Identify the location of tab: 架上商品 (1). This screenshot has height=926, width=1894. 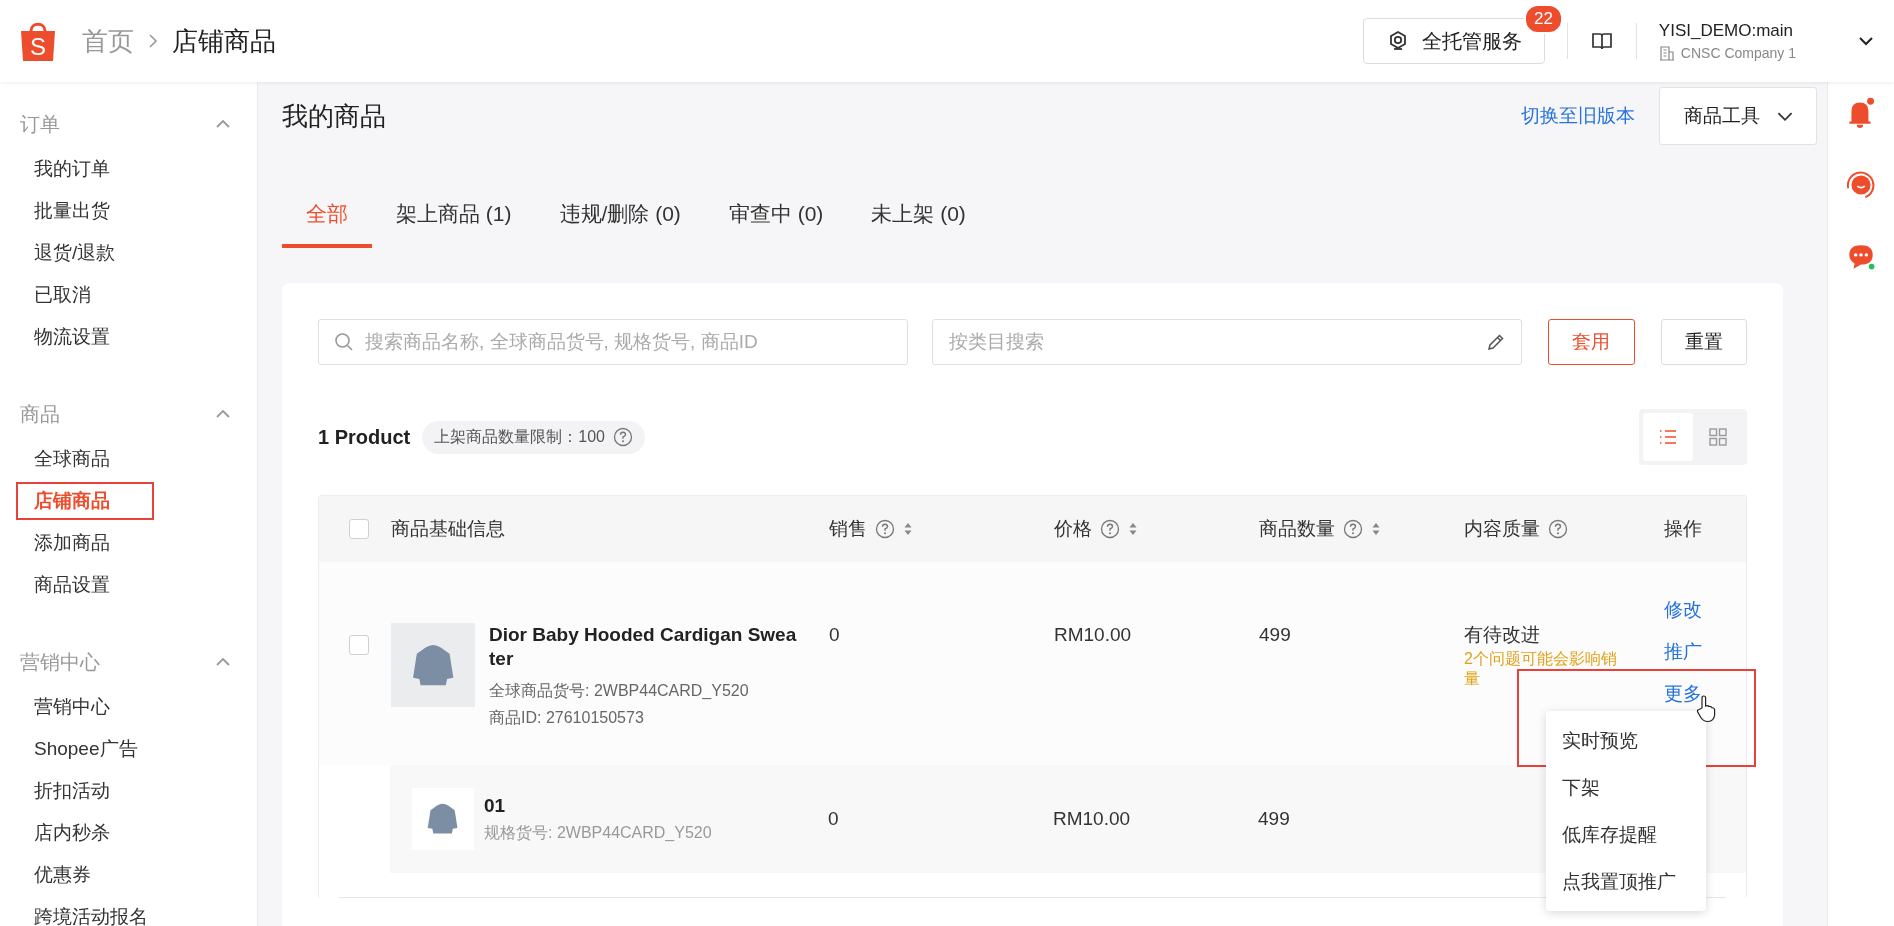
(454, 221).